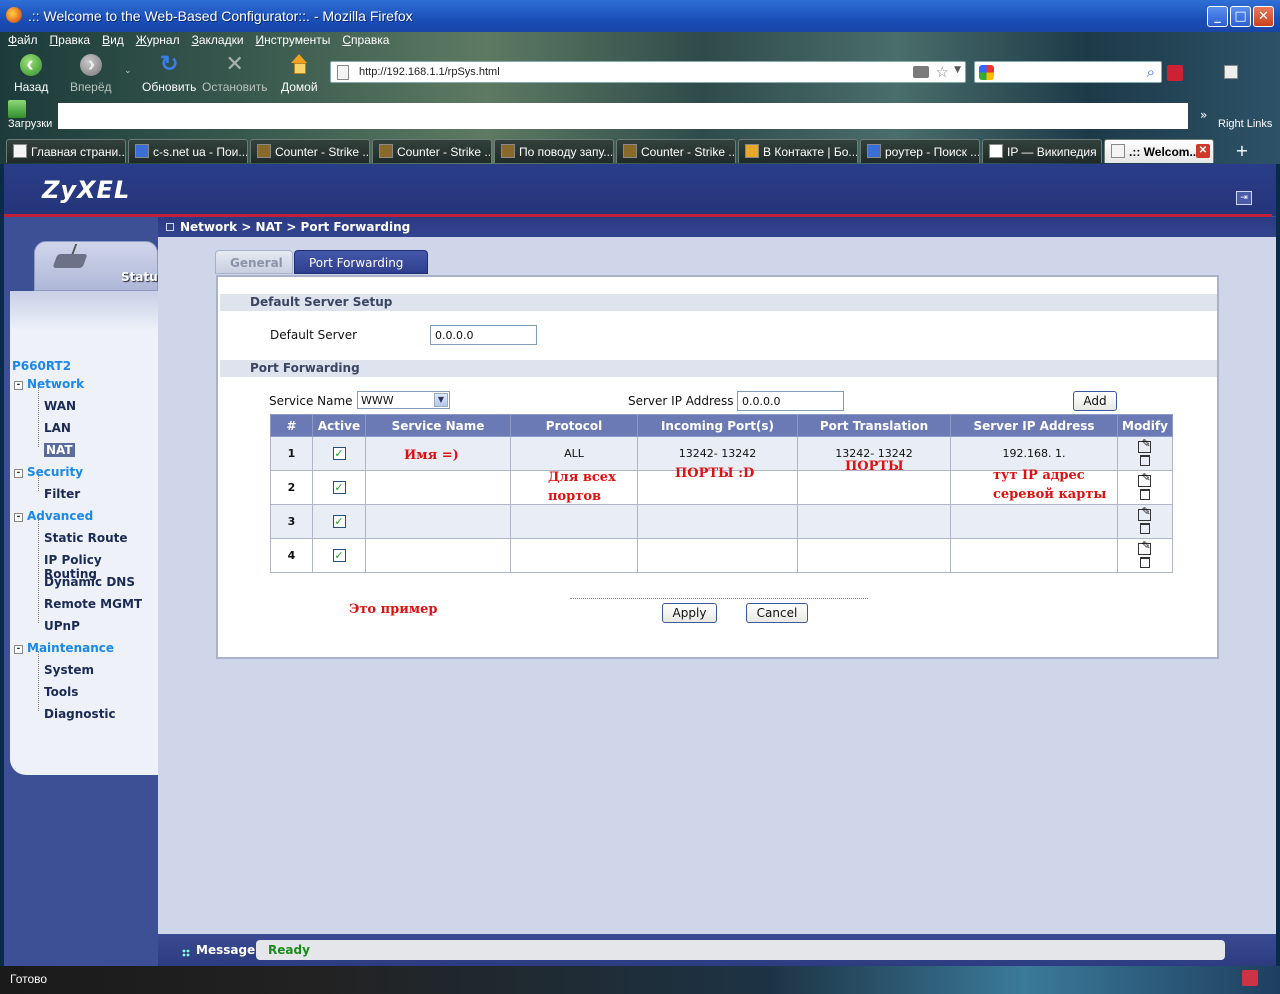 The image size is (1280, 994). What do you see at coordinates (1217, 16) in the screenshot?
I see `minimize-button: _` at bounding box center [1217, 16].